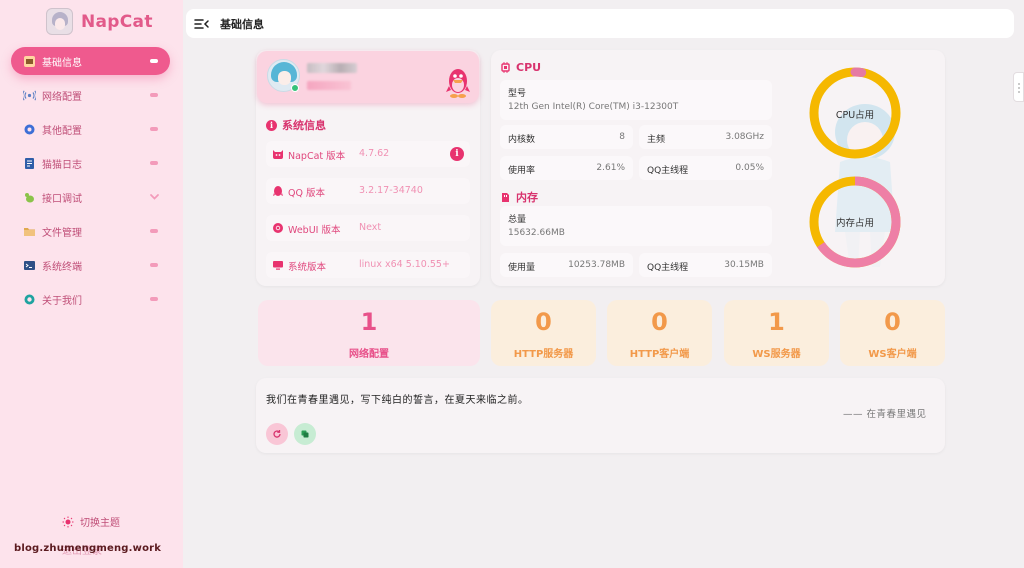 Image resolution: width=1024 pixels, height=568 pixels. I want to click on ws-server-count-card: 1 WS服务器, so click(776, 333).